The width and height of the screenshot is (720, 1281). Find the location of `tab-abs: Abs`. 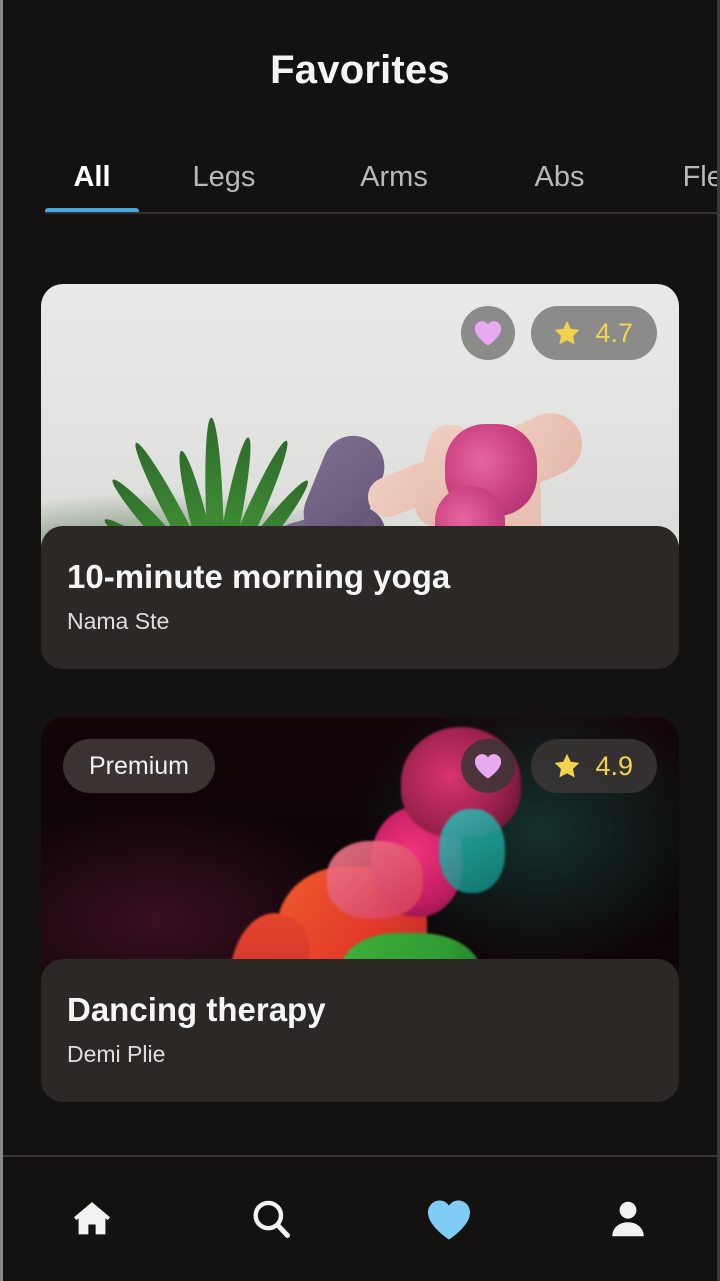

tab-abs: Abs is located at coordinates (559, 177).